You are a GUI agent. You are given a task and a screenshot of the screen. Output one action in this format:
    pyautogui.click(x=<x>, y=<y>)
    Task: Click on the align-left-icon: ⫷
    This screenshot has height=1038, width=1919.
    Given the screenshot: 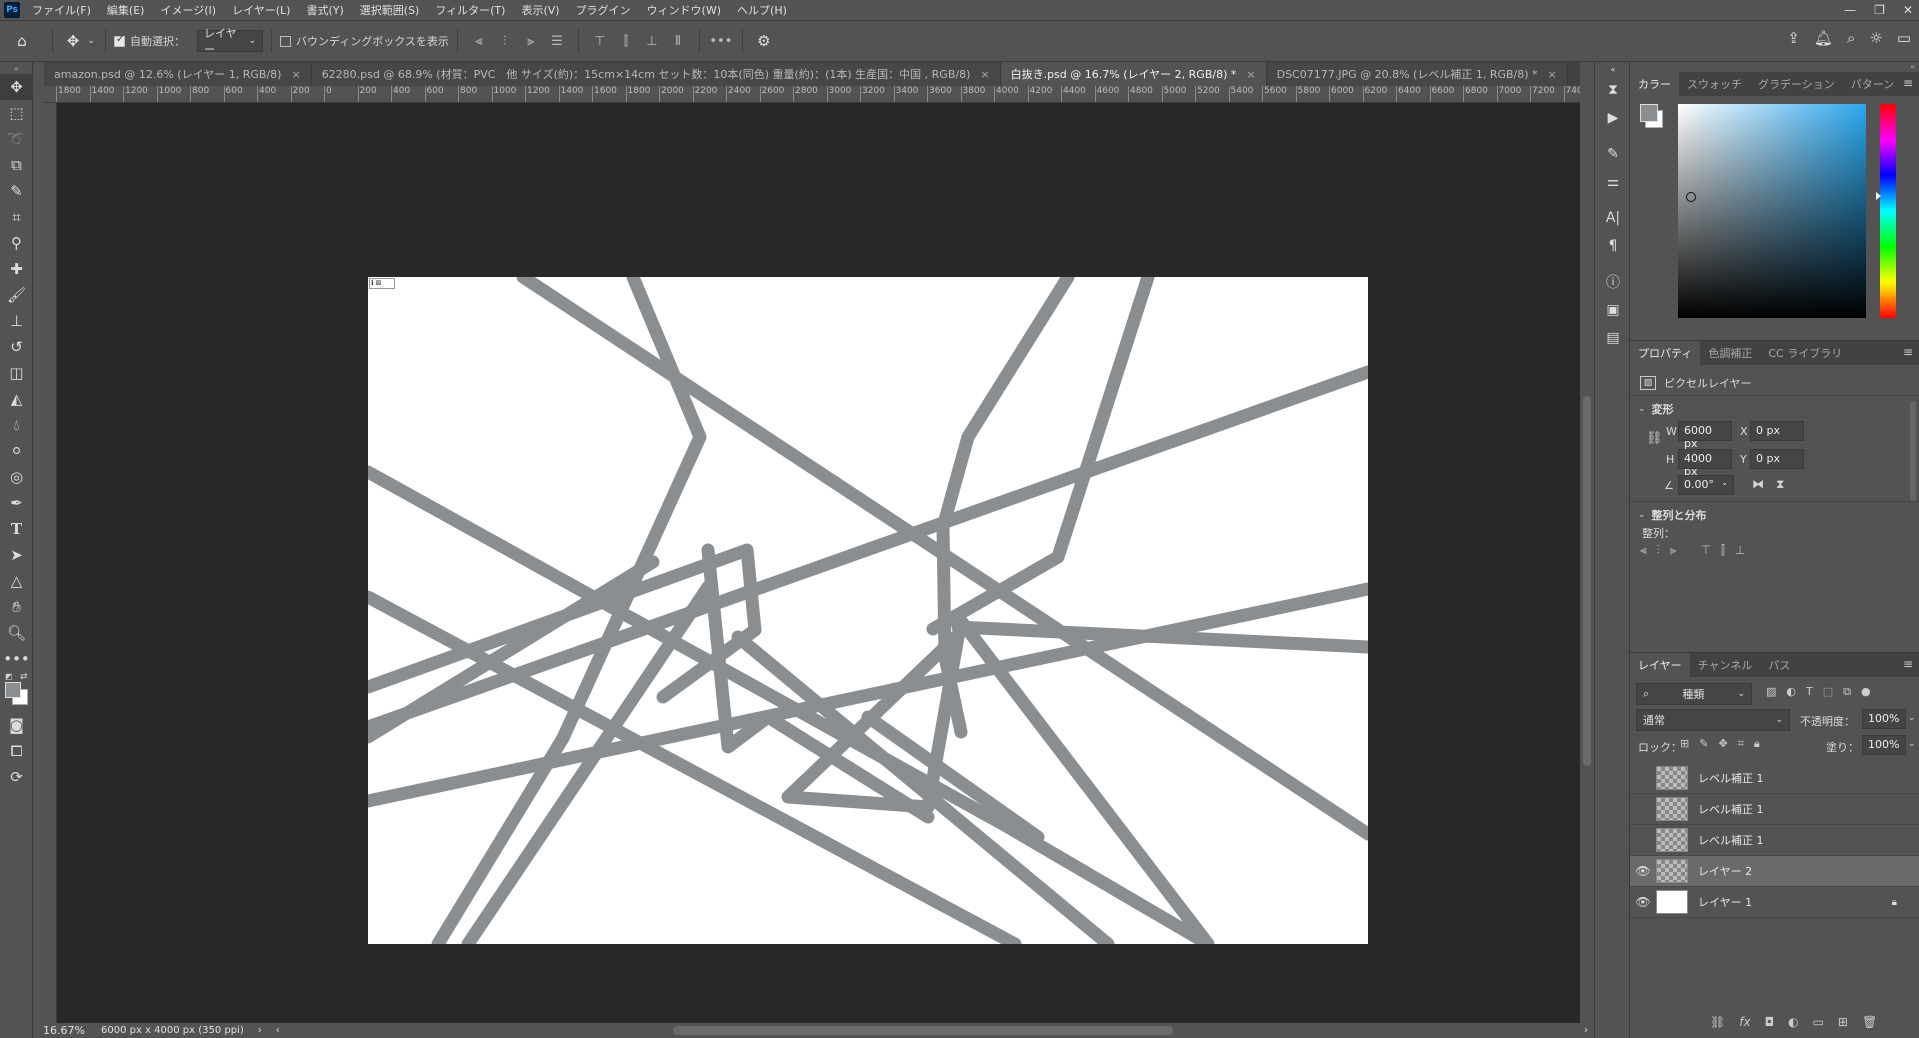 What is the action you would take?
    pyautogui.click(x=479, y=41)
    